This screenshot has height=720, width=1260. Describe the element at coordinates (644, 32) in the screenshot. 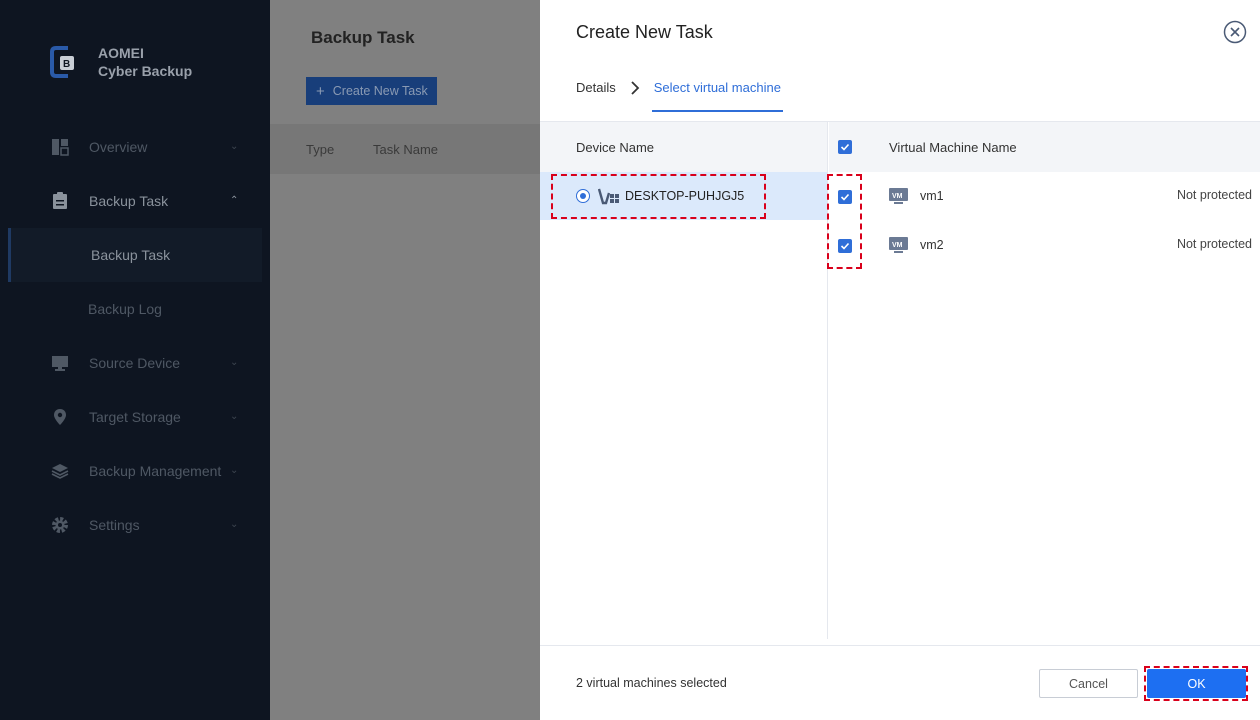

I see `dialog-title: Create New Task` at that location.